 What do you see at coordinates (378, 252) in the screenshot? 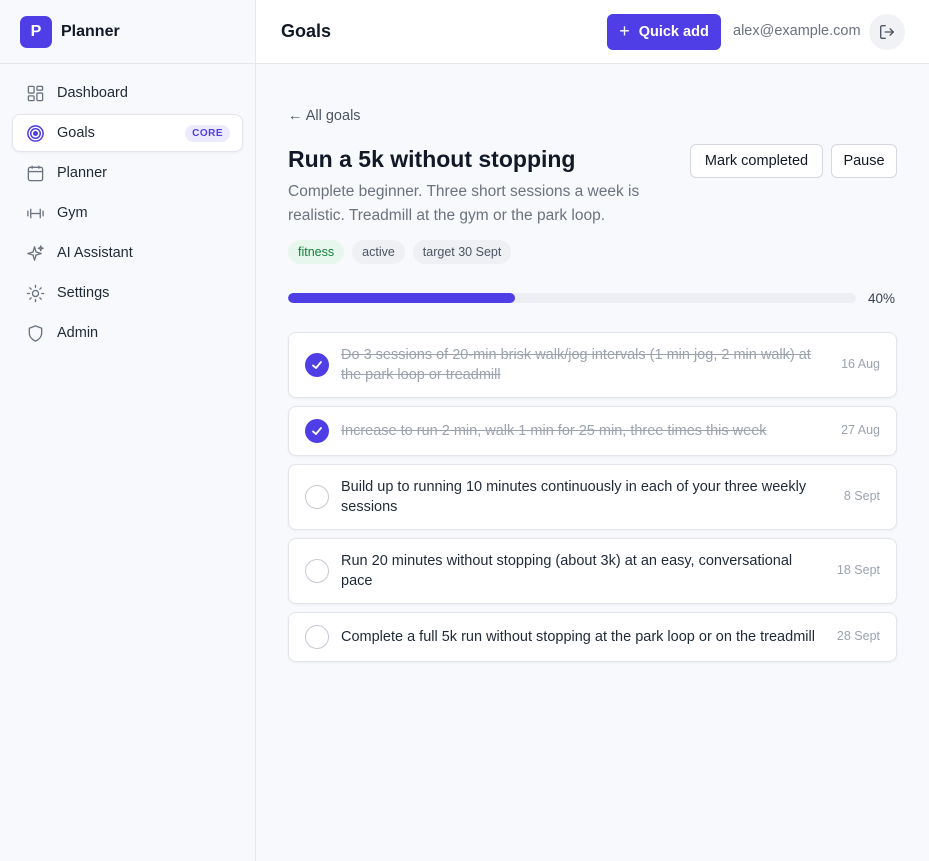
I see `tag-status: active` at bounding box center [378, 252].